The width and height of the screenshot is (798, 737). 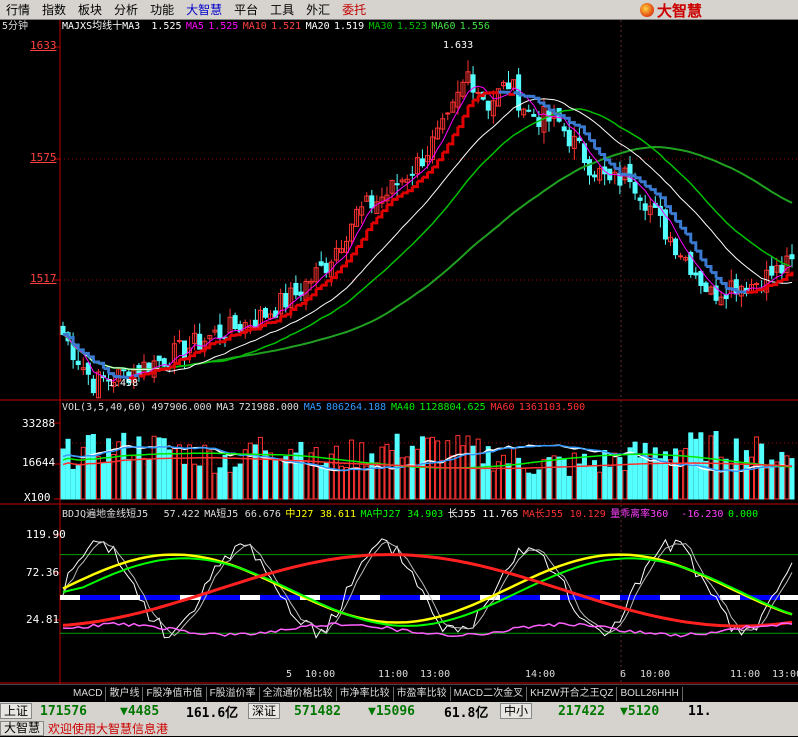 I want to click on main-legend-0: MAJXS均线十MA3, so click(x=101, y=27).